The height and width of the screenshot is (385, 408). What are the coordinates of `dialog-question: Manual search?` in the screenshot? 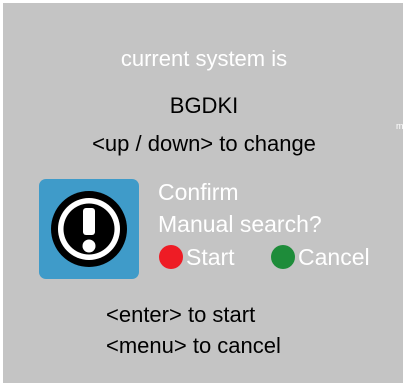 It's located at (240, 224).